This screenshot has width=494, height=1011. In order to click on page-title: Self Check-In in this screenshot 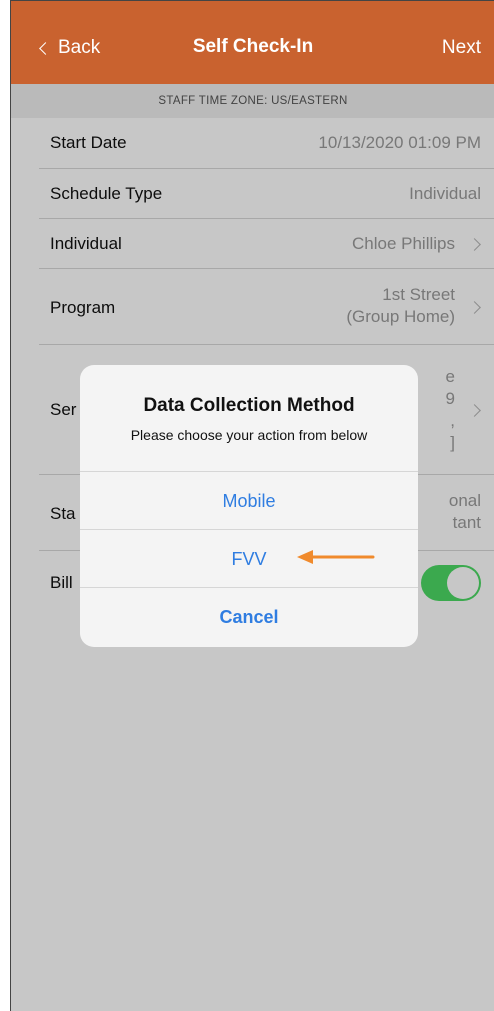, I will do `click(253, 46)`.